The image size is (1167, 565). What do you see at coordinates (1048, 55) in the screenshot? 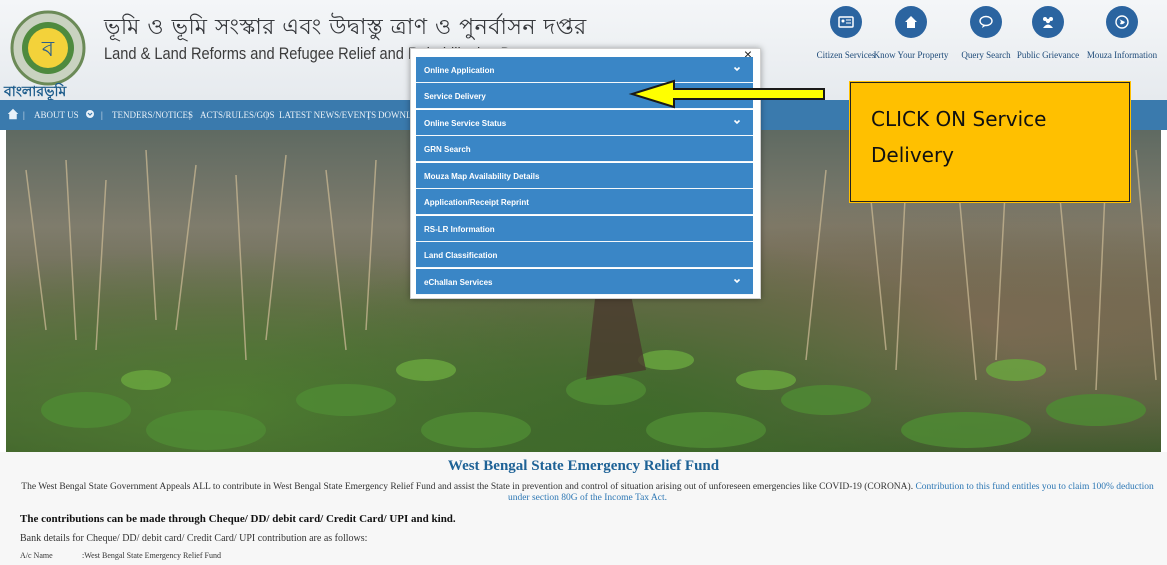
I see `quick-link-label: Public Grievance` at bounding box center [1048, 55].